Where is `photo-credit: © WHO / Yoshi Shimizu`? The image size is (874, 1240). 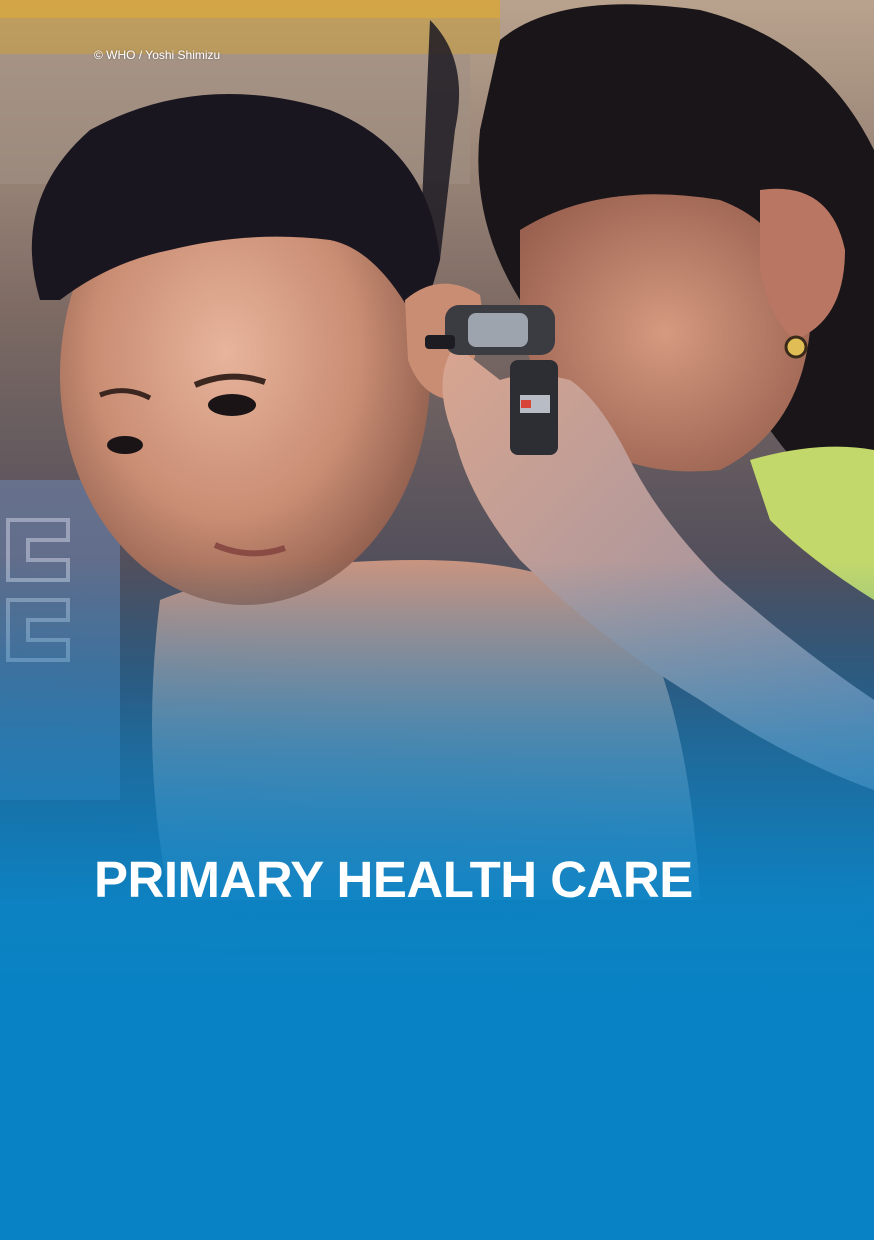 photo-credit: © WHO / Yoshi Shimizu is located at coordinates (157, 55).